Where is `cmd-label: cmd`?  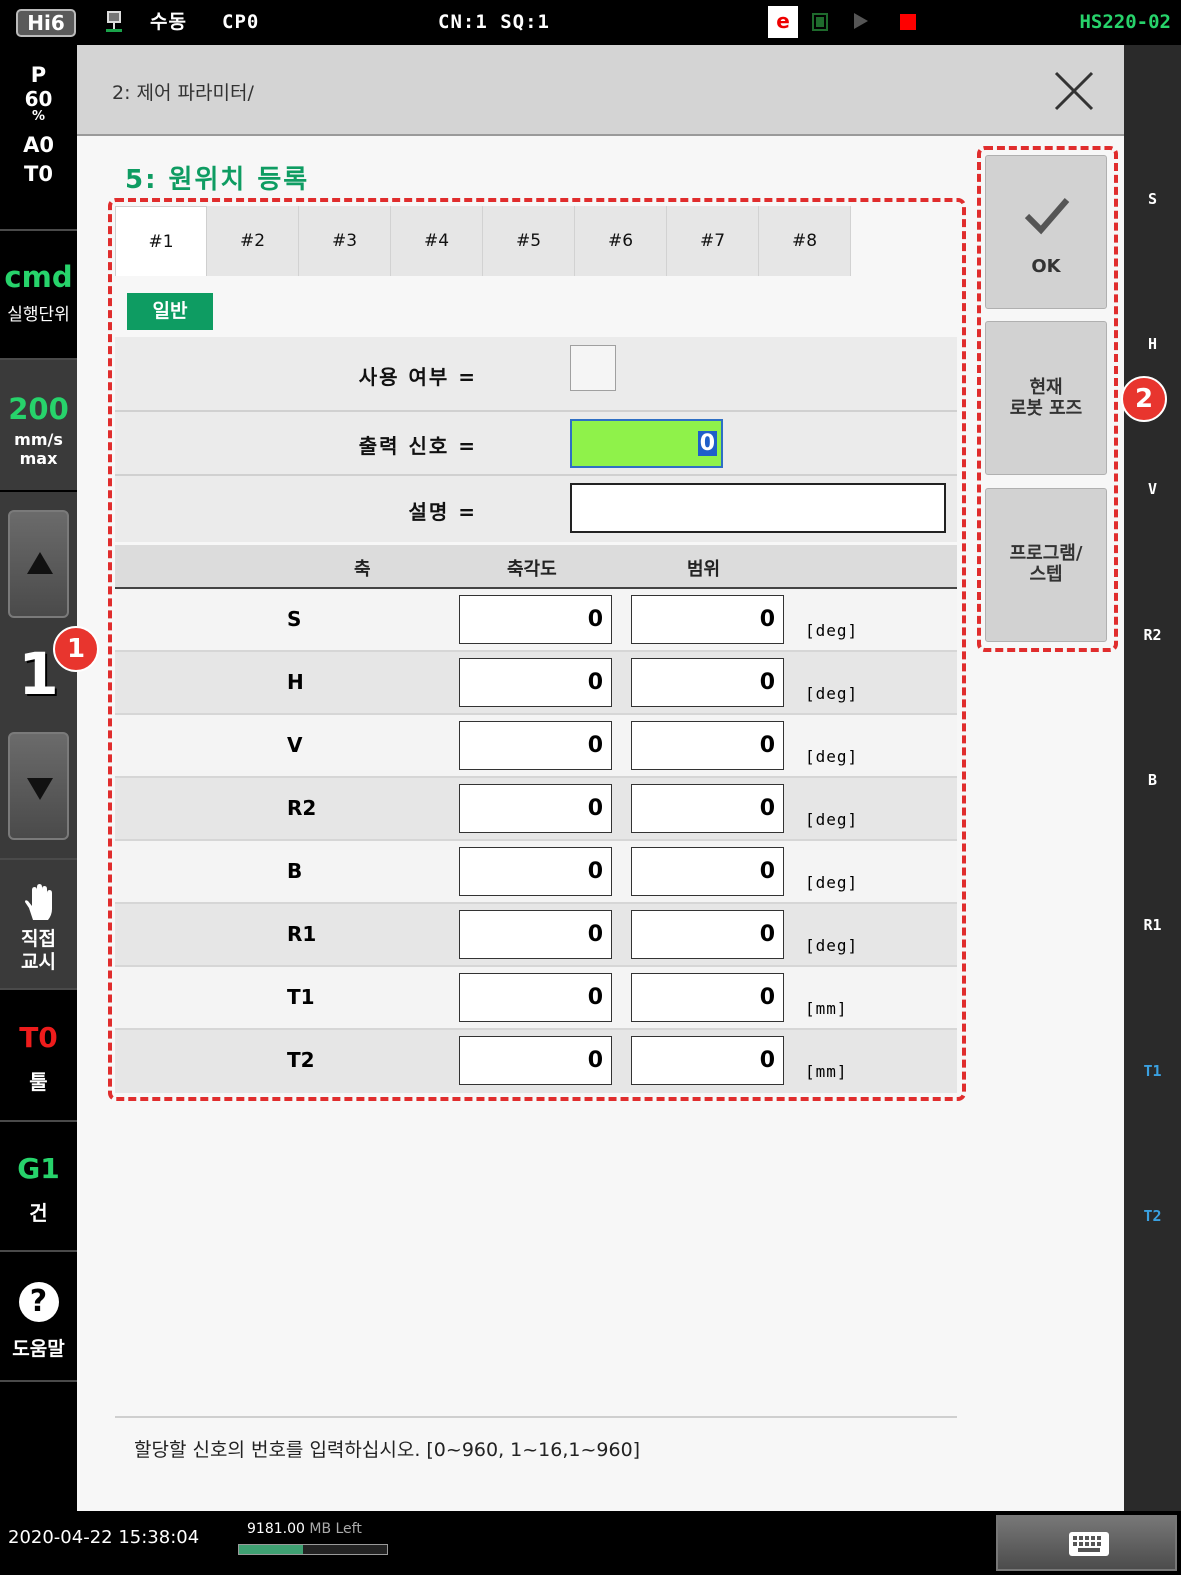
cmd-label: cmd is located at coordinates (38, 277).